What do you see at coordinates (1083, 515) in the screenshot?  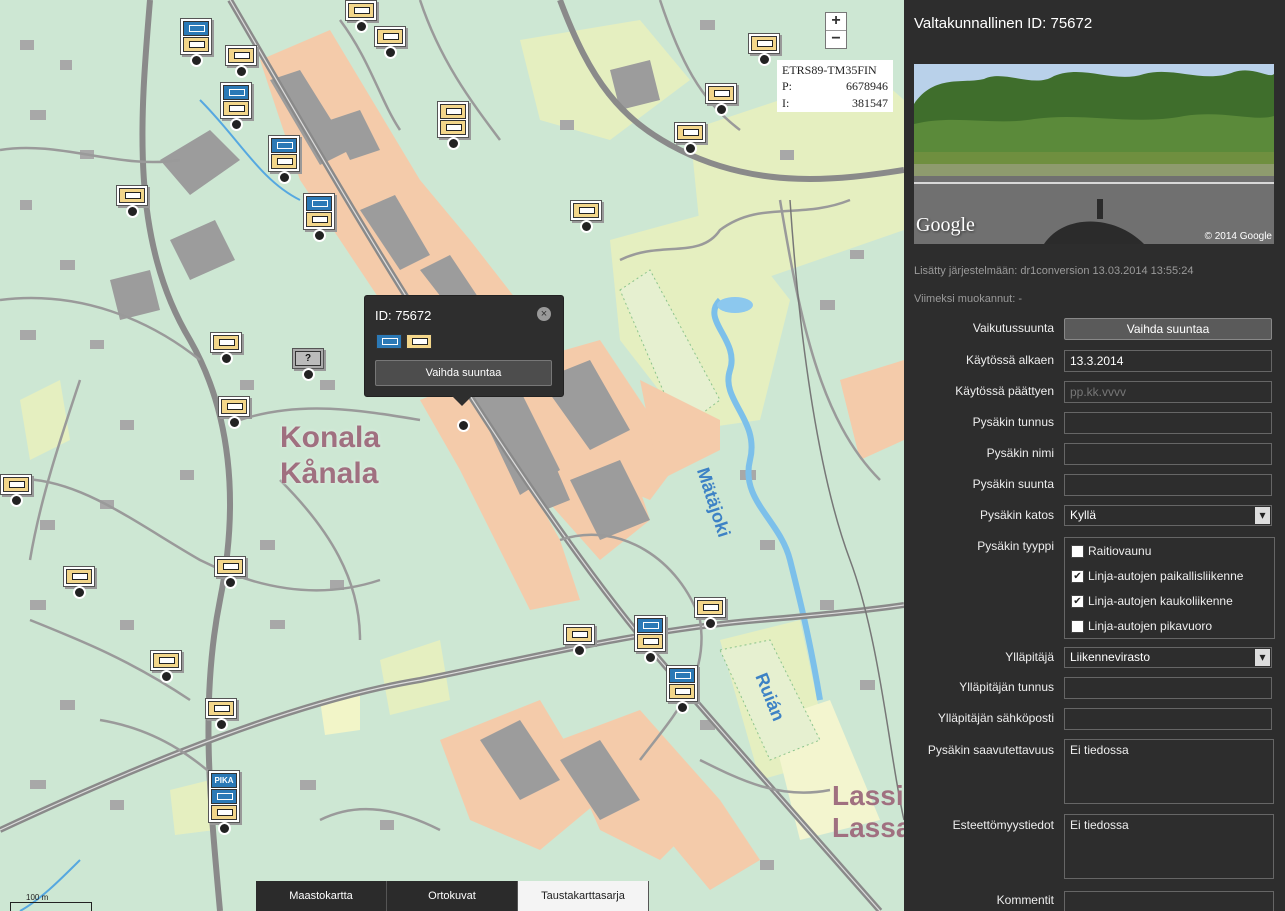 I see `shelter-value: Kyllä` at bounding box center [1083, 515].